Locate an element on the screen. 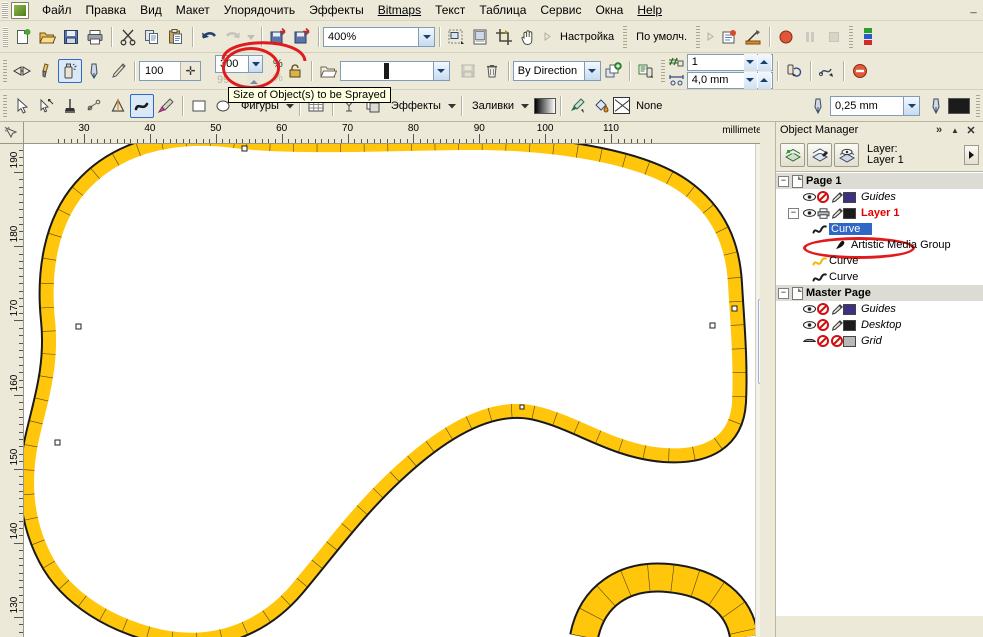 This screenshot has width=983, height=637. pan-dropdown-icon is located at coordinates (547, 37).